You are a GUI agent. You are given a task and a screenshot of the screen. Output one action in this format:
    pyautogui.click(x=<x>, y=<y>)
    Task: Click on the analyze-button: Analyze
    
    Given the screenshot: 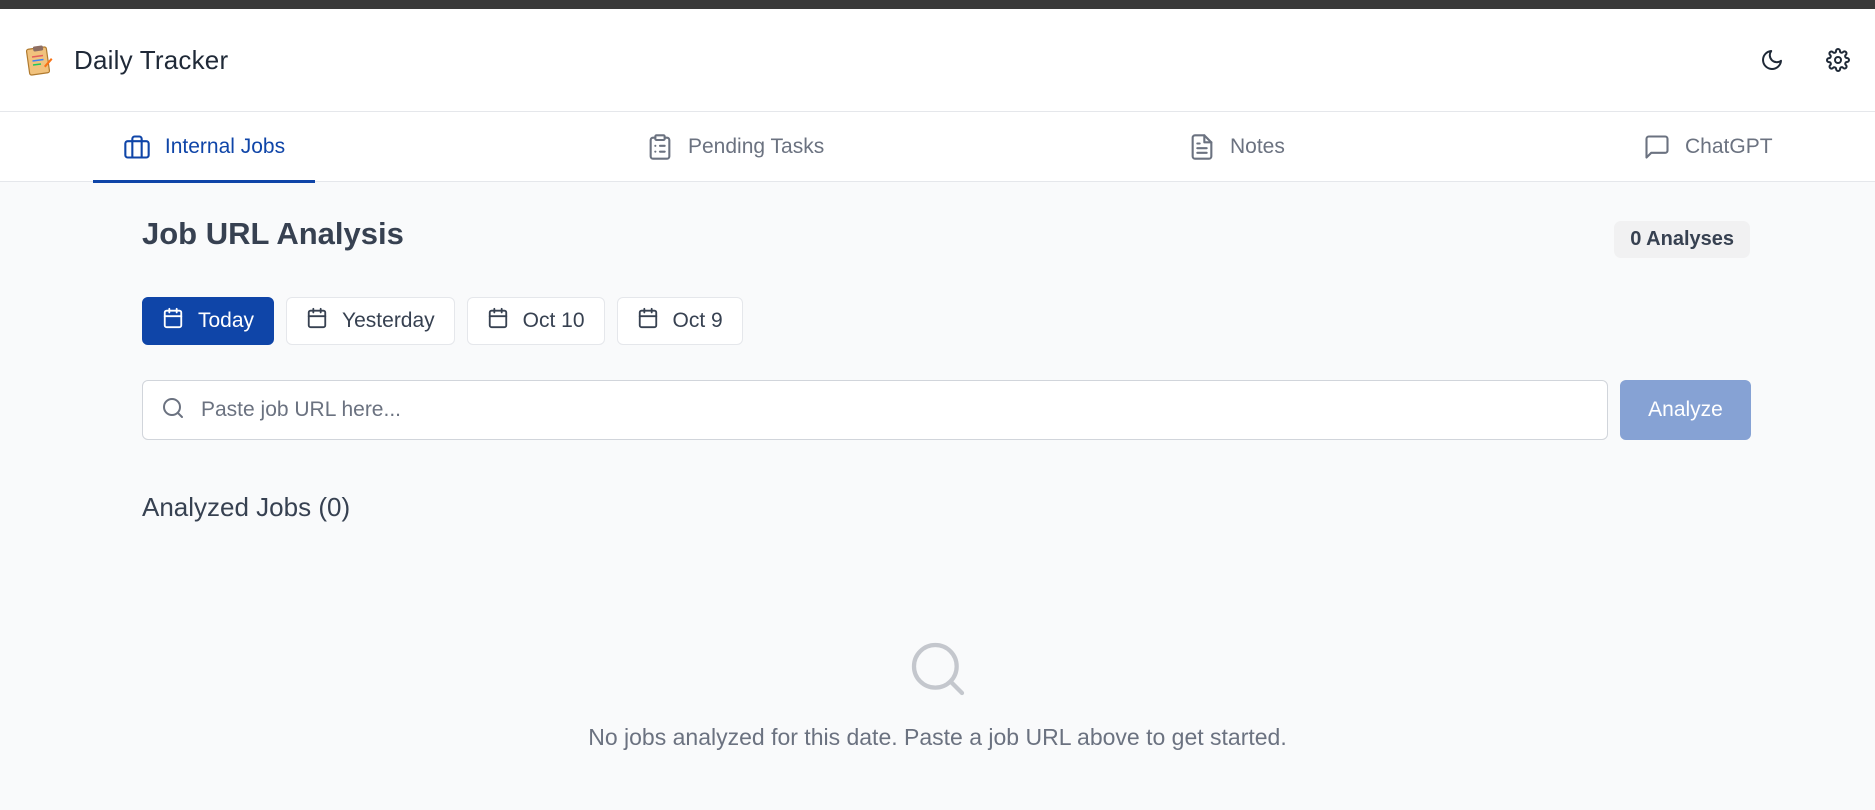 What is the action you would take?
    pyautogui.click(x=1685, y=410)
    